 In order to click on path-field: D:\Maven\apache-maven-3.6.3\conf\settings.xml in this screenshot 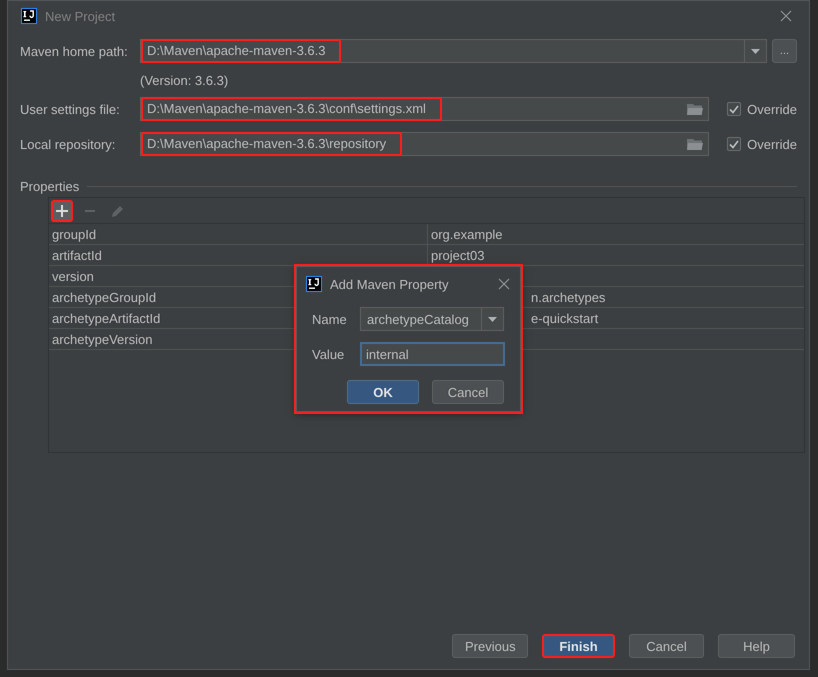, I will do `click(424, 109)`.